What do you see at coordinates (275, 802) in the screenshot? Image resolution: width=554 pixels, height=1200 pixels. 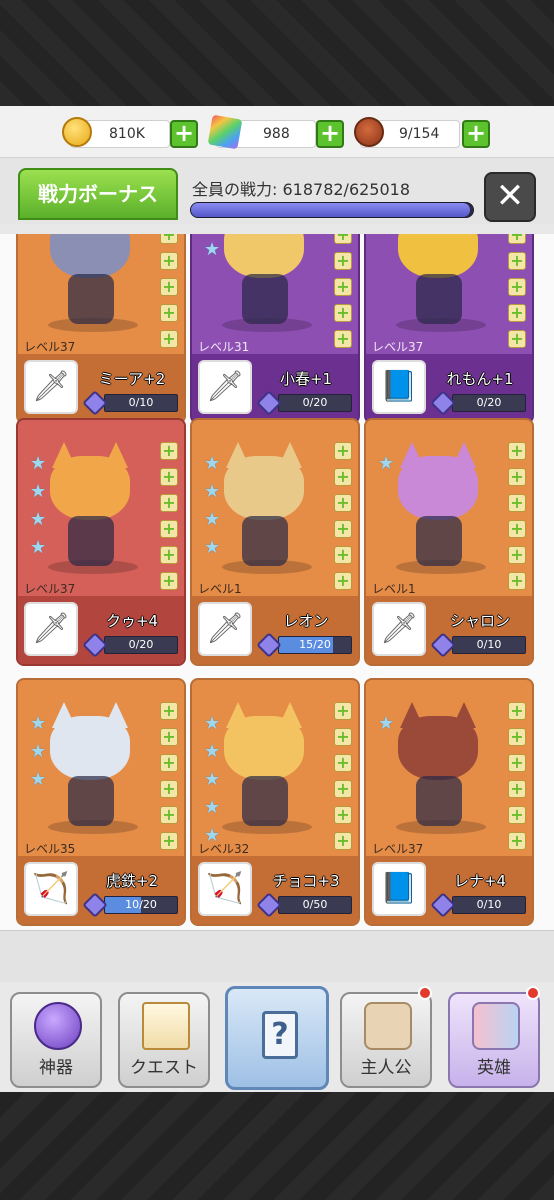 I see `hero-card: ★ ★ ★ ★ ★ + + + + + + レベル32 🏹 チョコ+3 0/50` at bounding box center [275, 802].